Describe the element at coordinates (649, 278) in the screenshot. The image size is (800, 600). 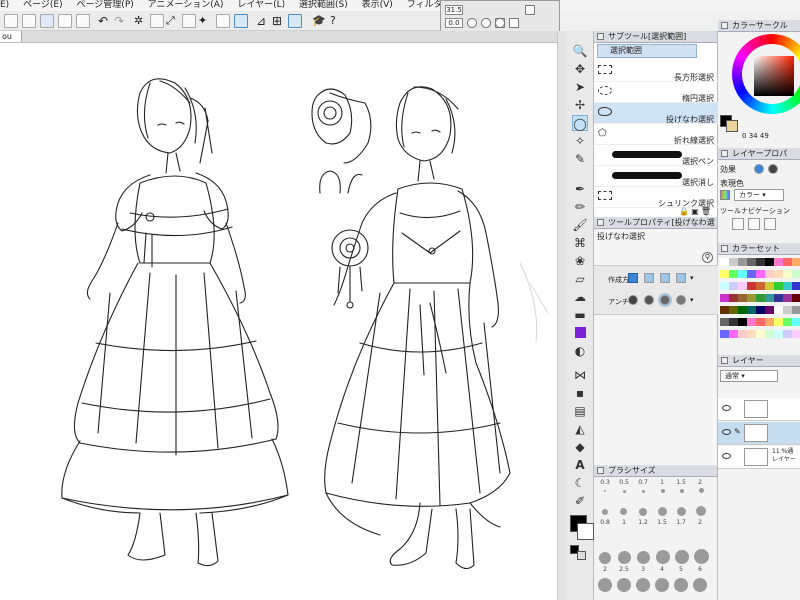
I see `add-selection-icon` at that location.